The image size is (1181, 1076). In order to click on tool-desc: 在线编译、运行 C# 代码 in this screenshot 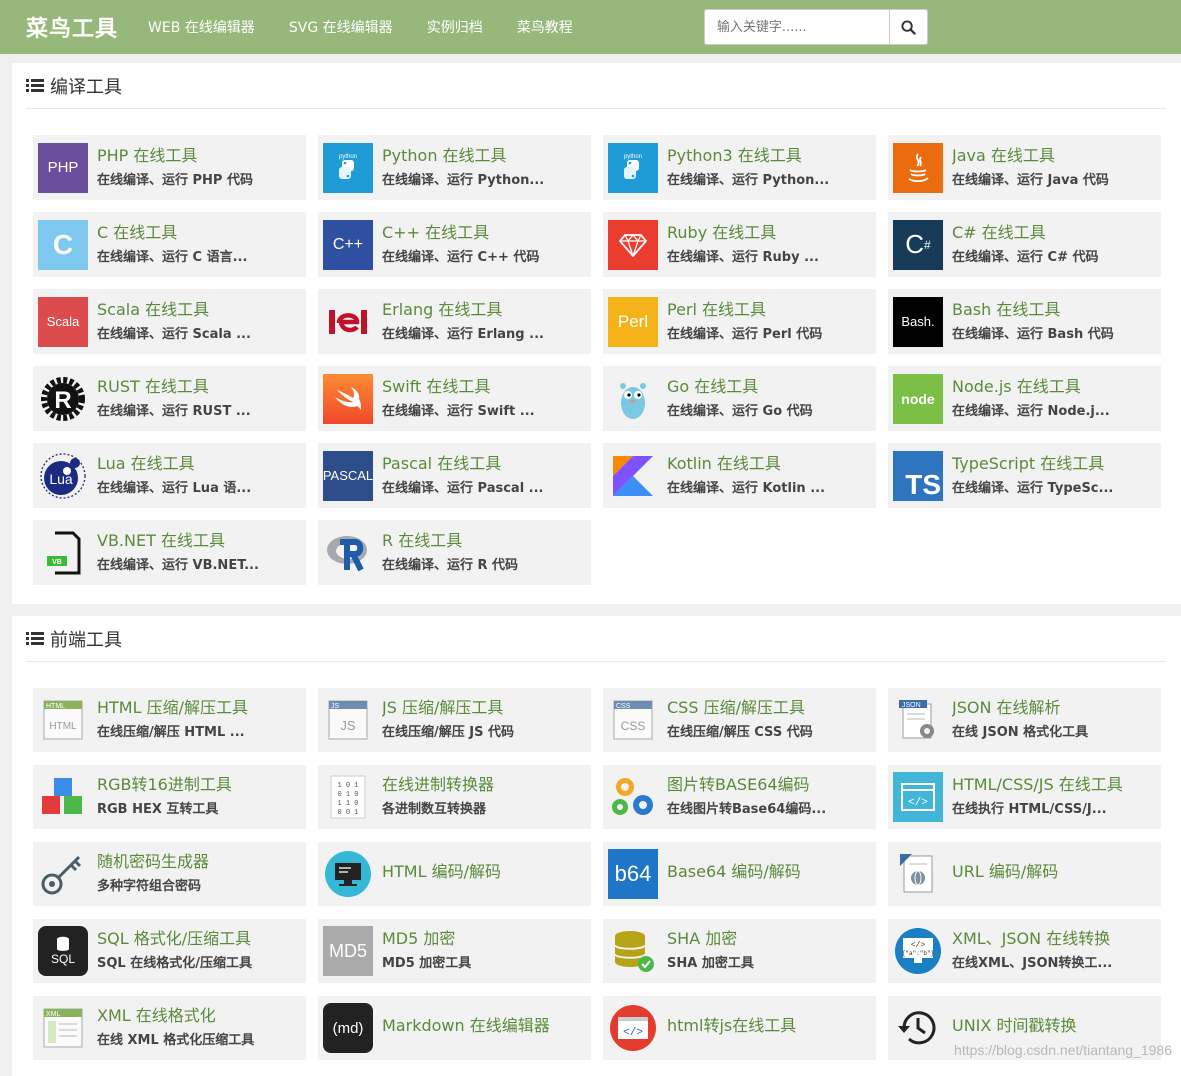, I will do `click(1052, 258)`.